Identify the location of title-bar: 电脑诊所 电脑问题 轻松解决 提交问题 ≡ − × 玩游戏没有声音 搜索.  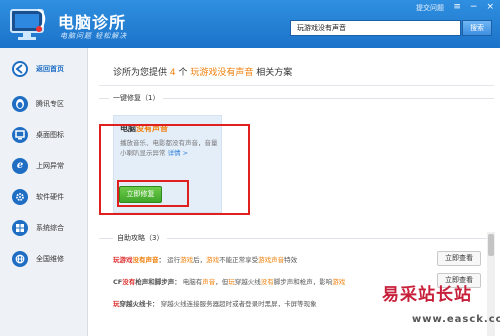
(250, 24).